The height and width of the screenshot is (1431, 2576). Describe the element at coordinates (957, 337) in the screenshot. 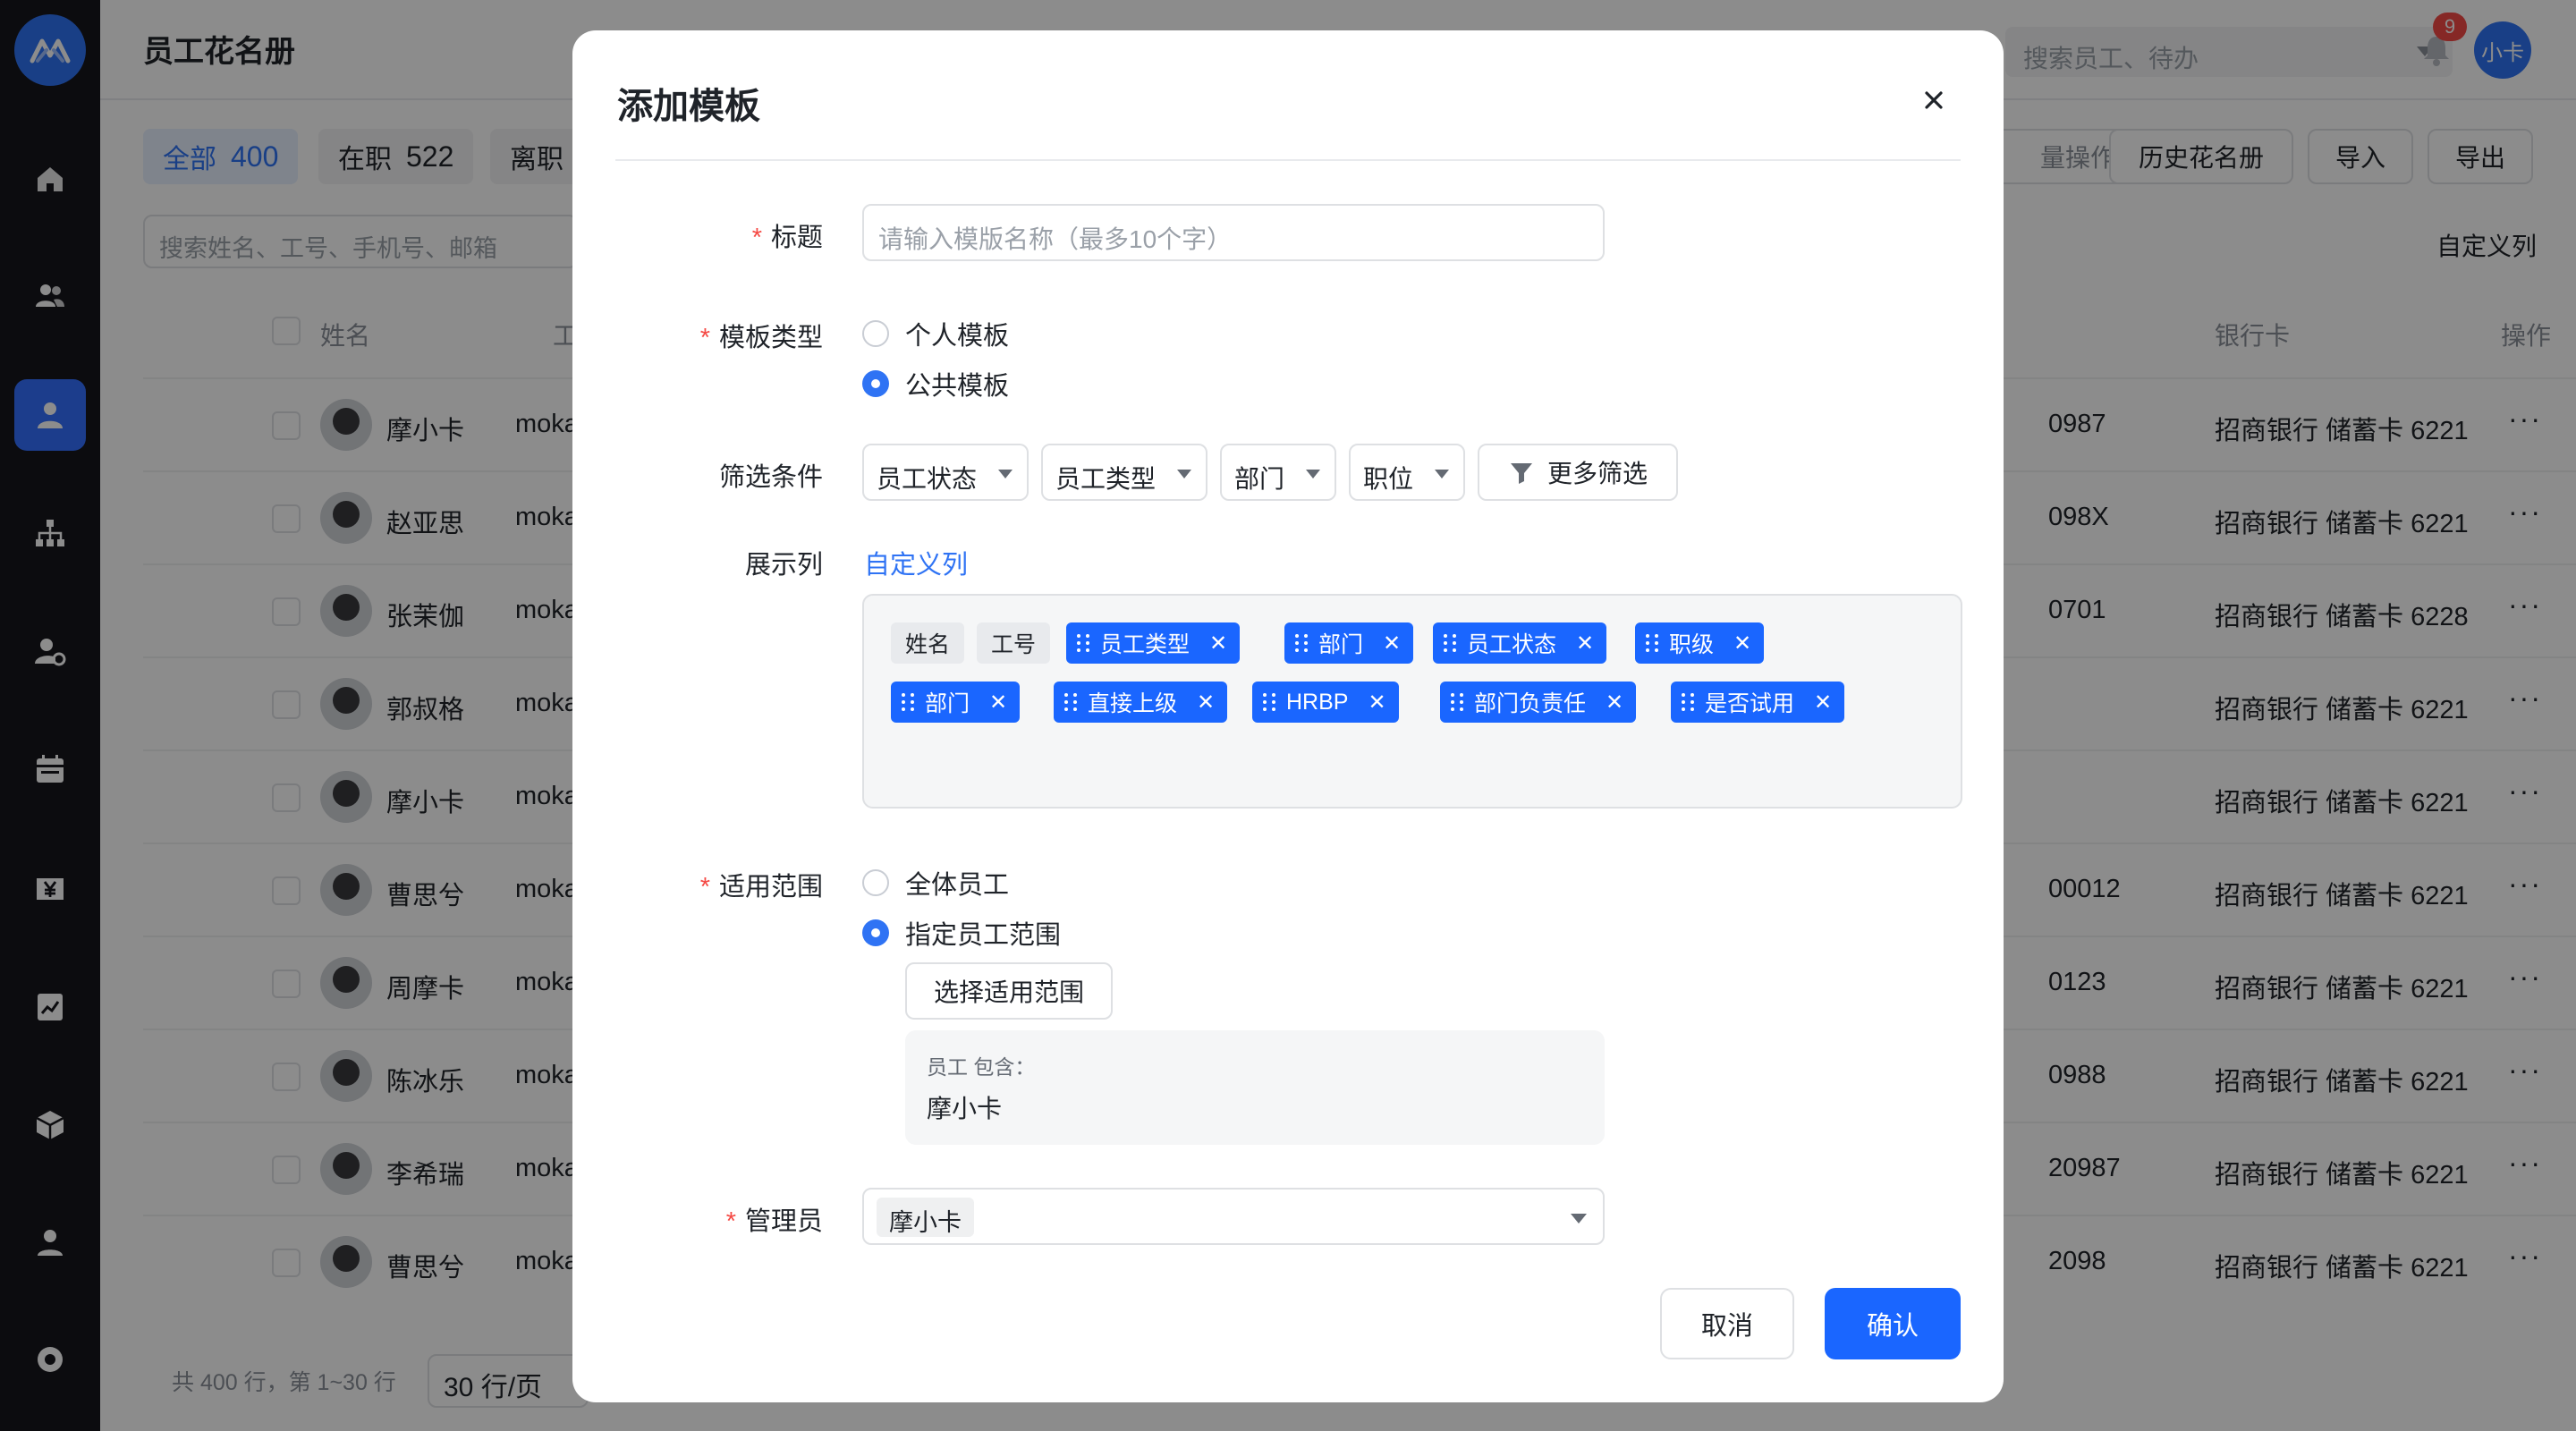

I see `radio-personal-label: 个人模板` at that location.